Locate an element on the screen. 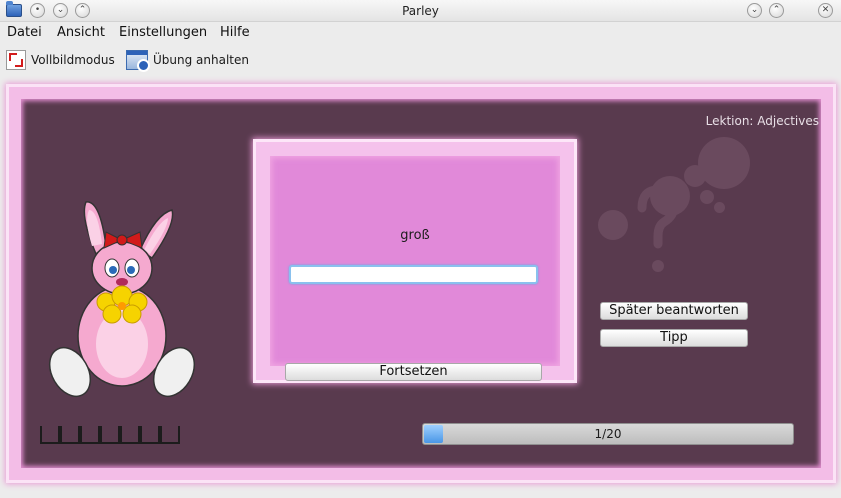  maximize-icon: ⌃ is located at coordinates (776, 10).